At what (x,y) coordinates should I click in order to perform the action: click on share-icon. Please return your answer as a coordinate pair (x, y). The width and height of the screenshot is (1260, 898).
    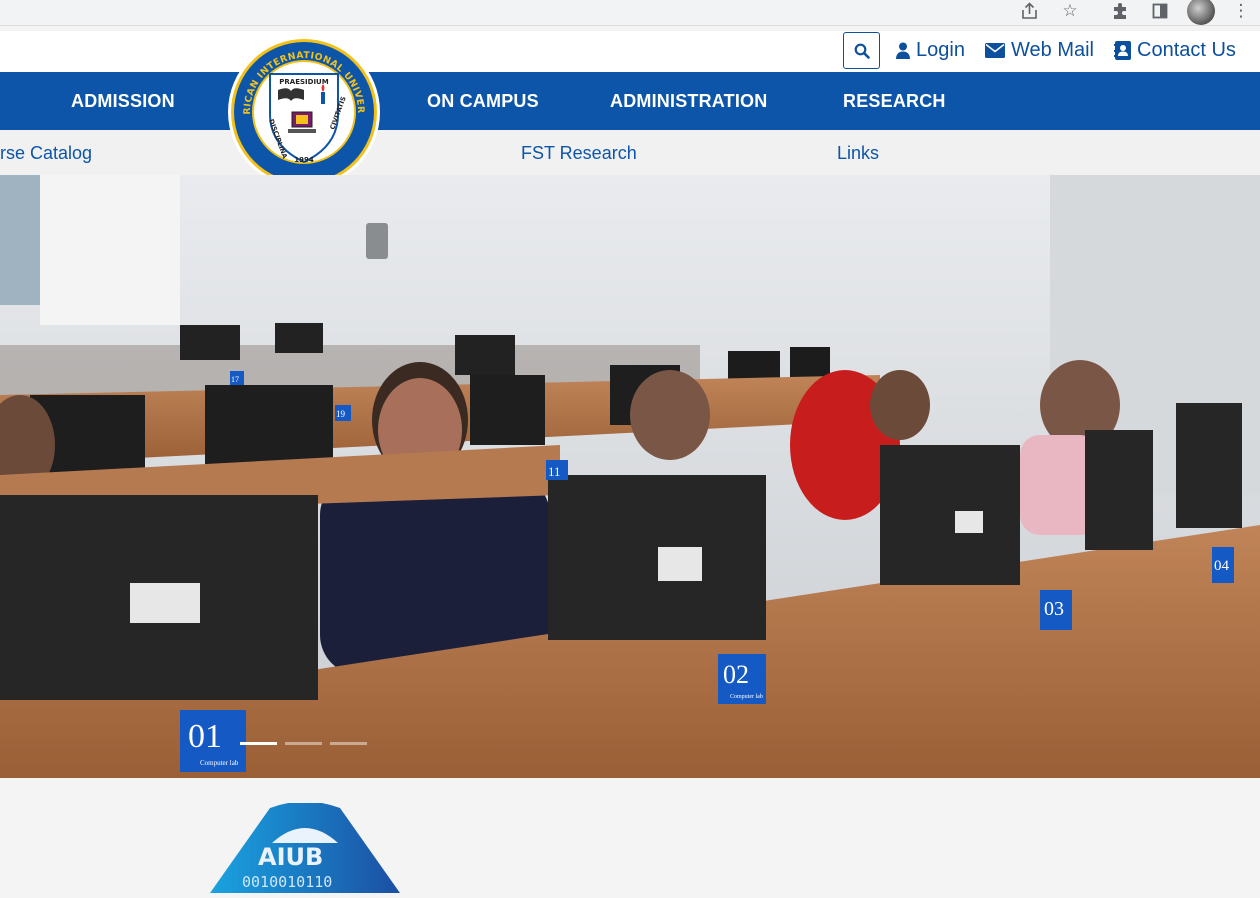
    Looking at the image, I should click on (1030, 11).